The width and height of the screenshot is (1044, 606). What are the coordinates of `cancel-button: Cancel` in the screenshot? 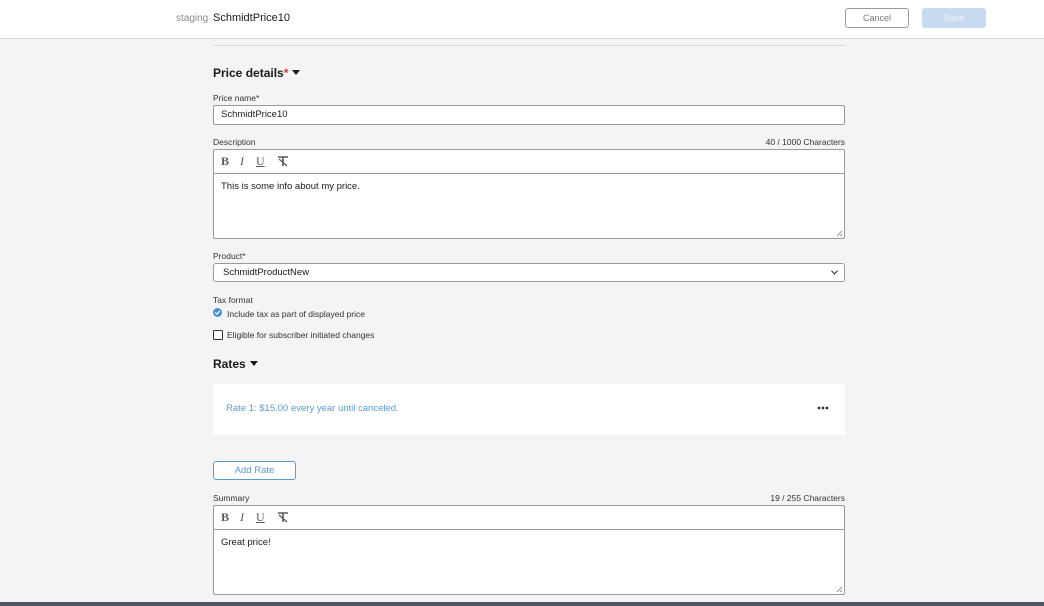 It's located at (877, 18).